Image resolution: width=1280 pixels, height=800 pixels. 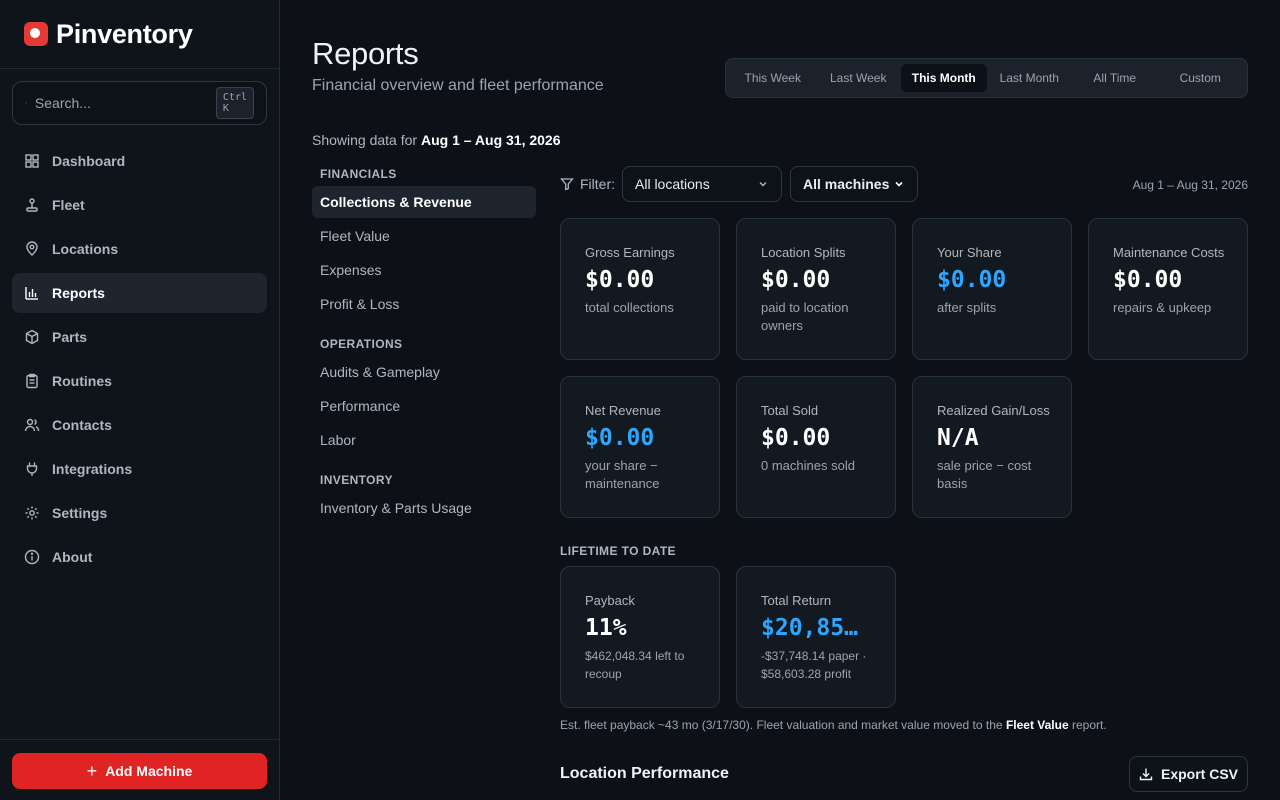 What do you see at coordinates (139, 205) in the screenshot?
I see `sidebar-item-fleet: Fleet` at bounding box center [139, 205].